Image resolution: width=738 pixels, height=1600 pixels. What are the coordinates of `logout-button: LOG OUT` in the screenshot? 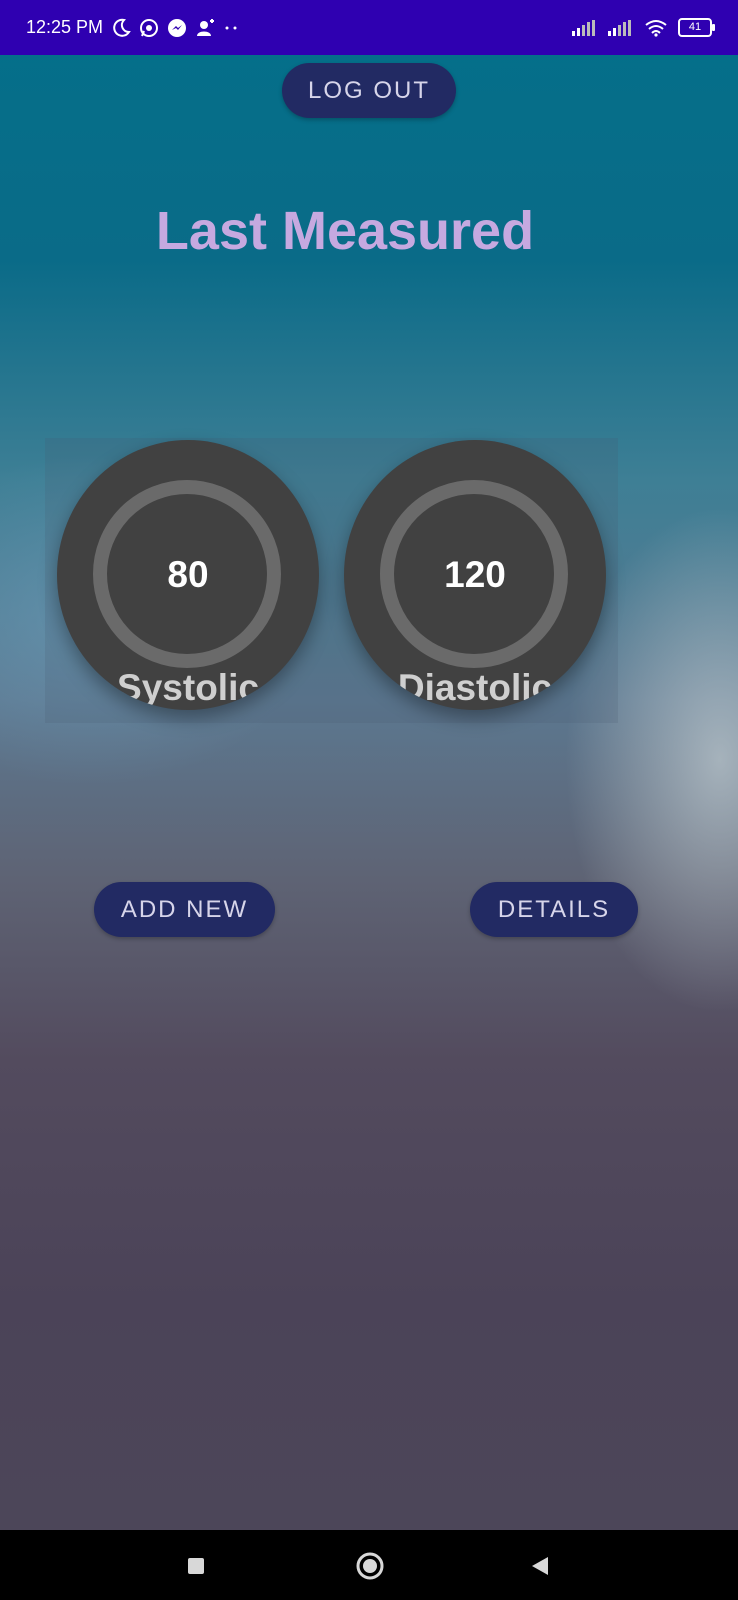 It's located at (369, 90).